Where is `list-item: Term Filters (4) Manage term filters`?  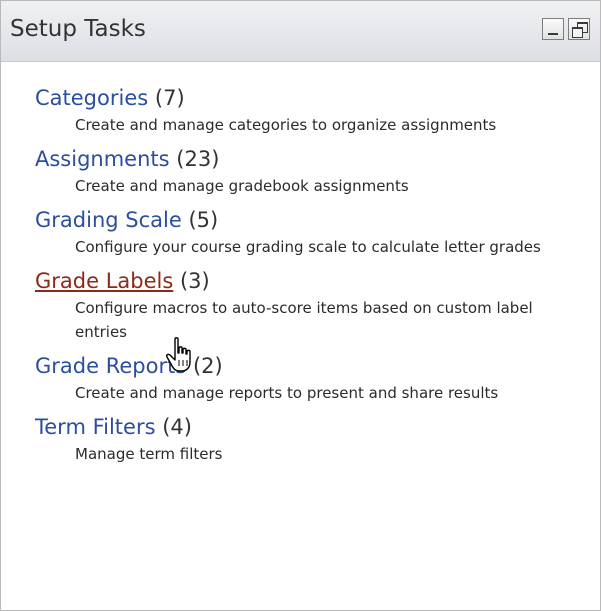
list-item: Term Filters (4) Manage term filters is located at coordinates (317, 439).